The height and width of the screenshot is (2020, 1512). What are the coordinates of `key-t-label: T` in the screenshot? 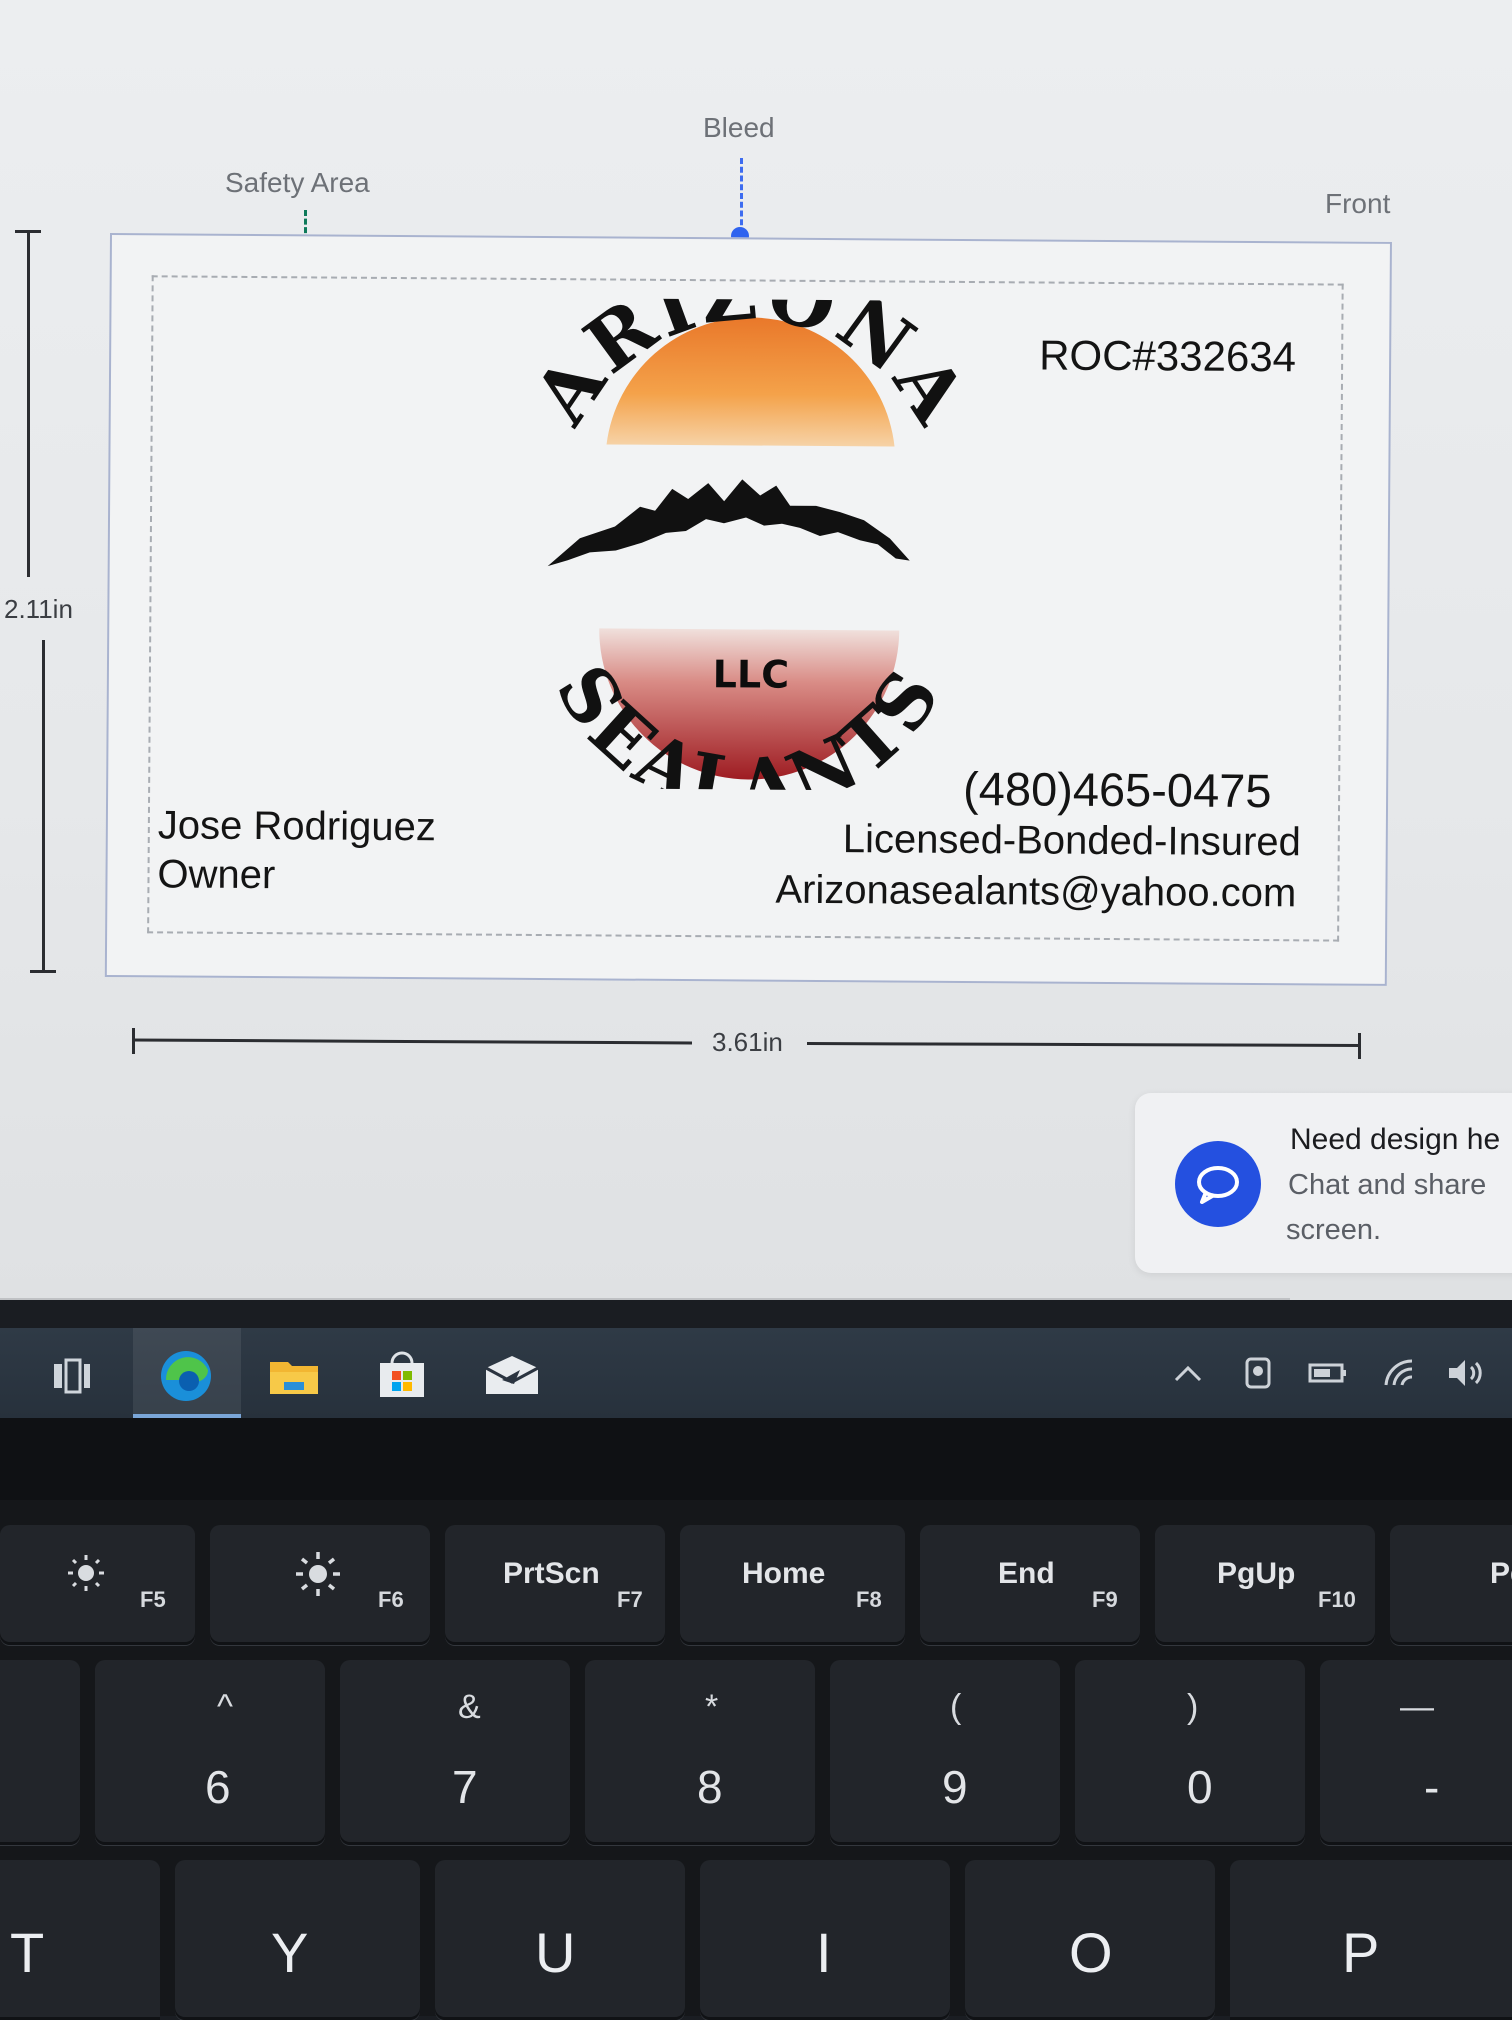 It's located at (27, 1952).